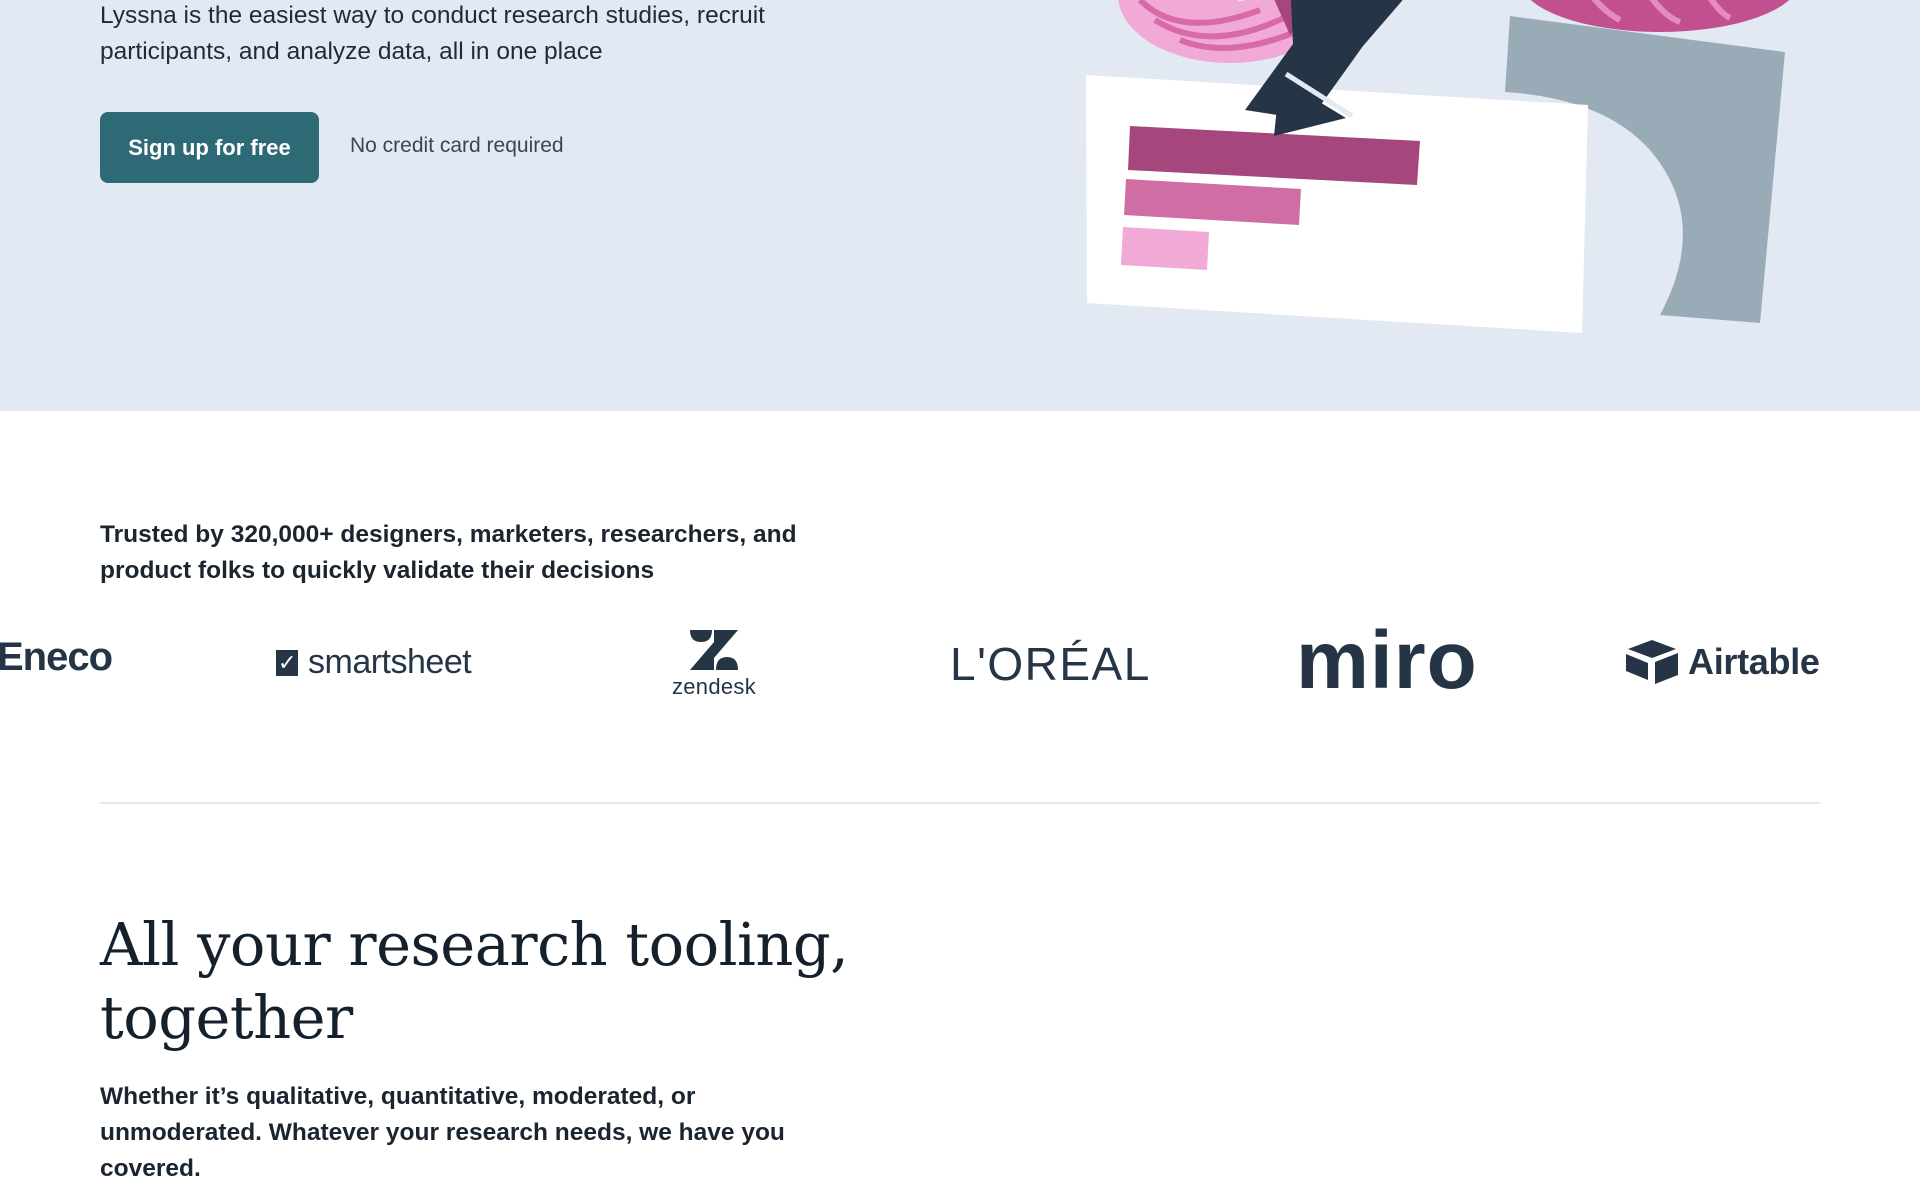 This screenshot has width=1920, height=1200. I want to click on loreal-logo-text: L'ORÉAL, so click(1050, 664).